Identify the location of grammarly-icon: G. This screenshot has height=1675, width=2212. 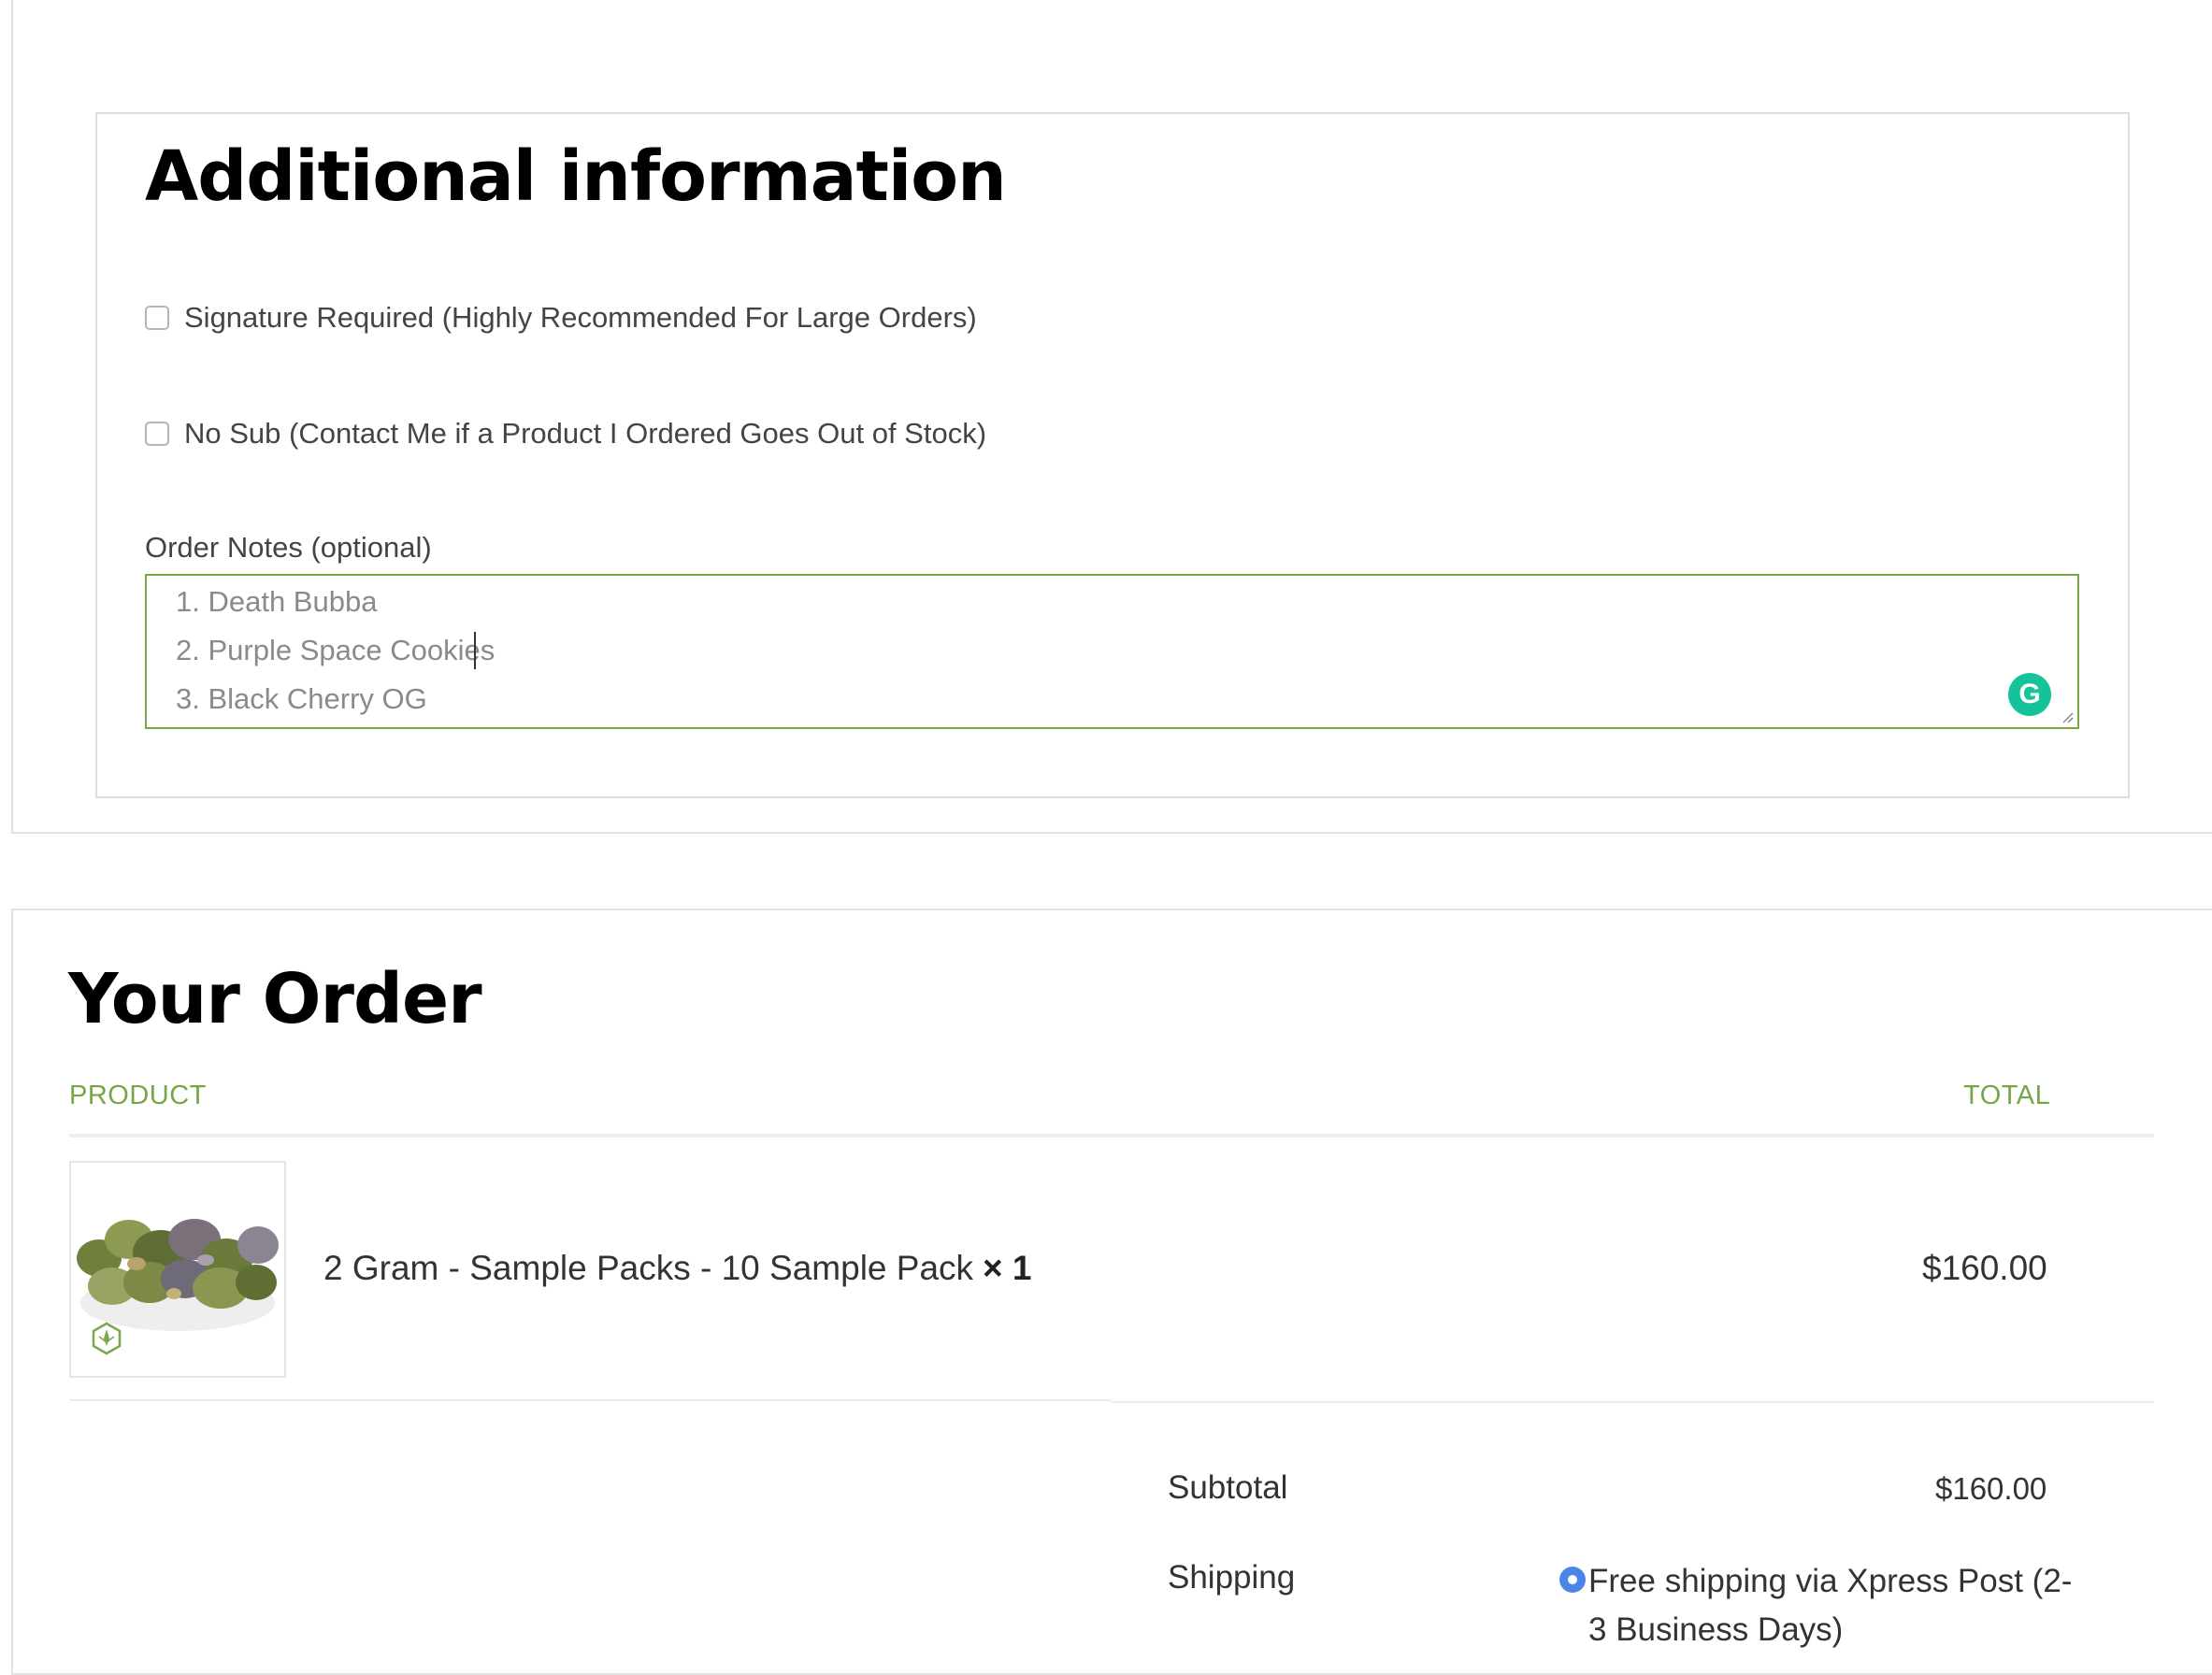
(2029, 694).